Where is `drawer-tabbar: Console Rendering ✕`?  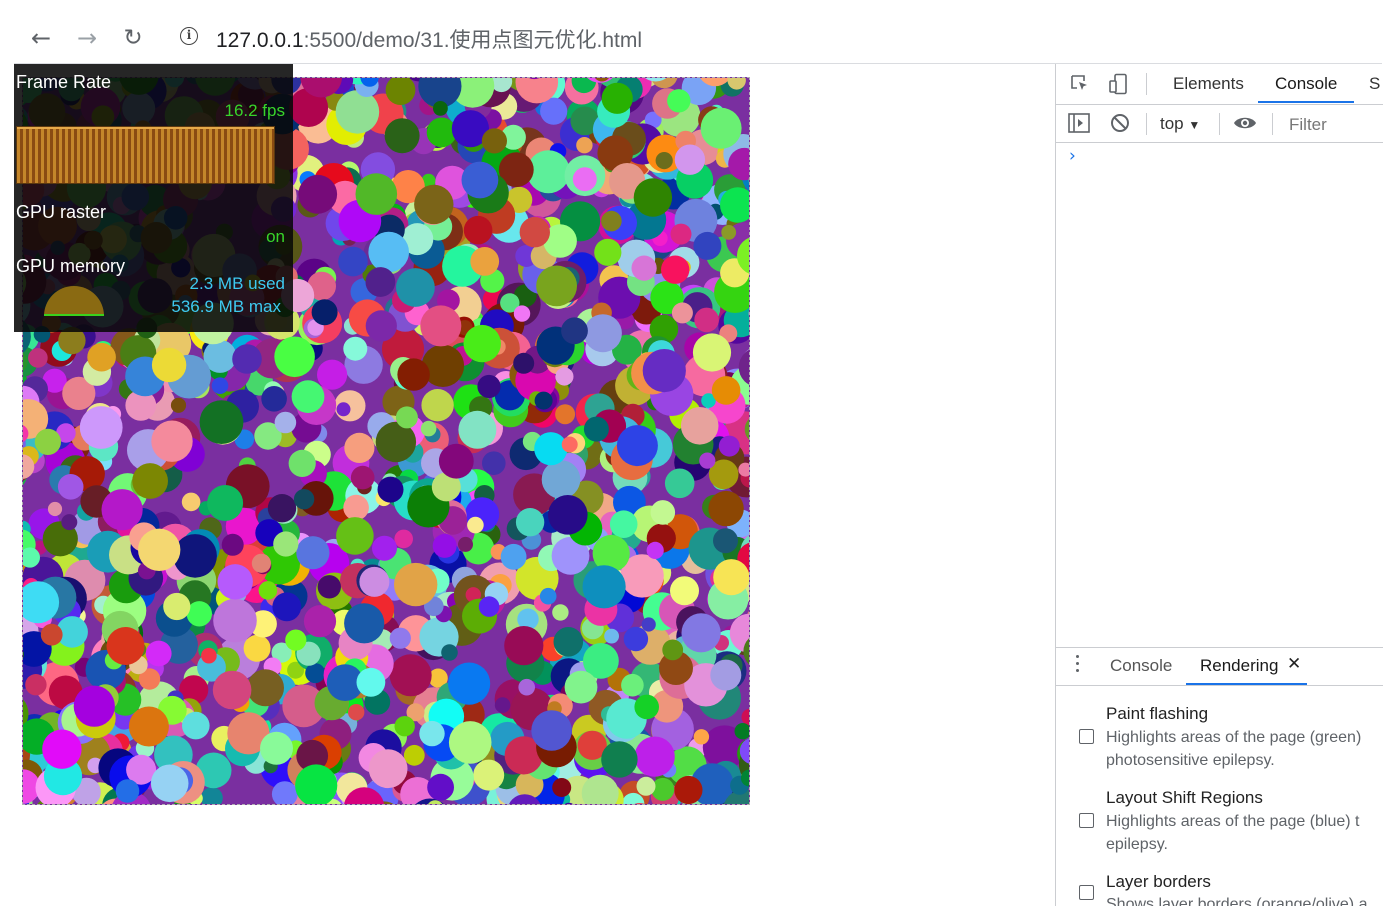 drawer-tabbar: Console Rendering ✕ is located at coordinates (1219, 666).